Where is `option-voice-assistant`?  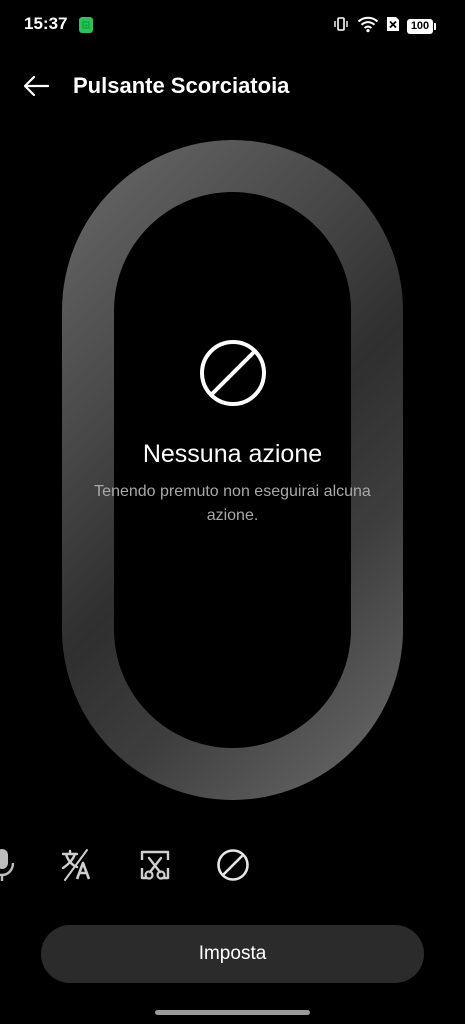 option-voice-assistant is located at coordinates (11, 865).